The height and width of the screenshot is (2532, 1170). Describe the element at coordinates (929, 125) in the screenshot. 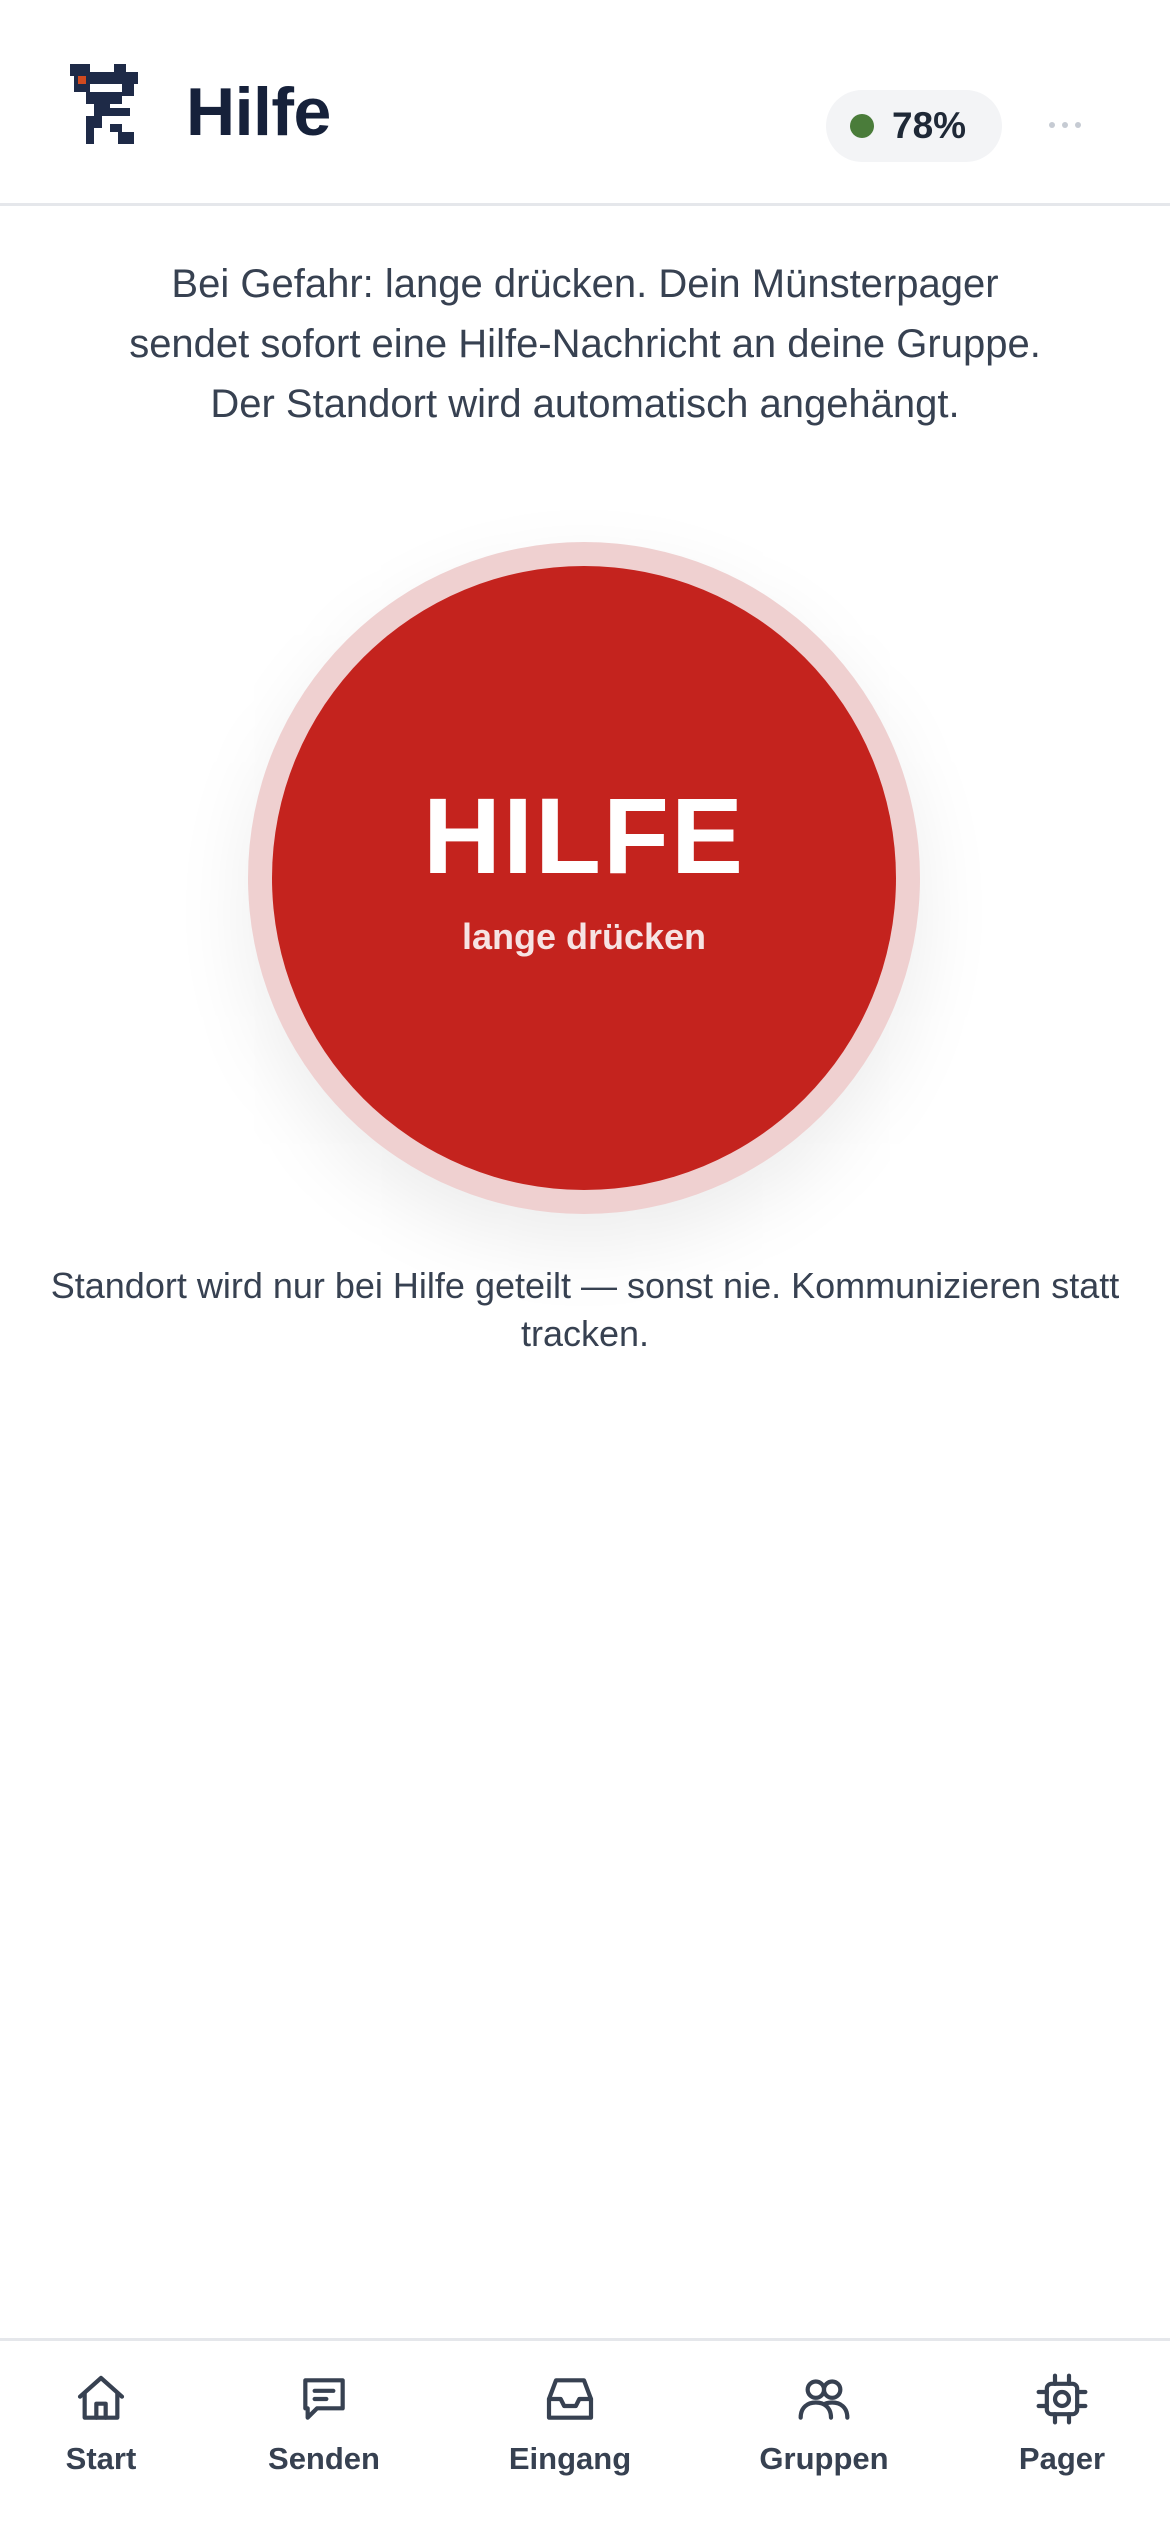

I see `battery-percent: 78%` at that location.